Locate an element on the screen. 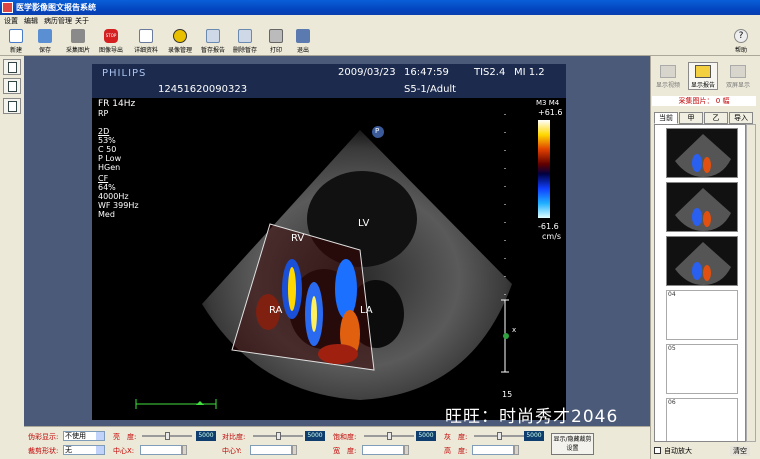 This screenshot has height=459, width=760. print-button: 打印 is located at coordinates (276, 42).